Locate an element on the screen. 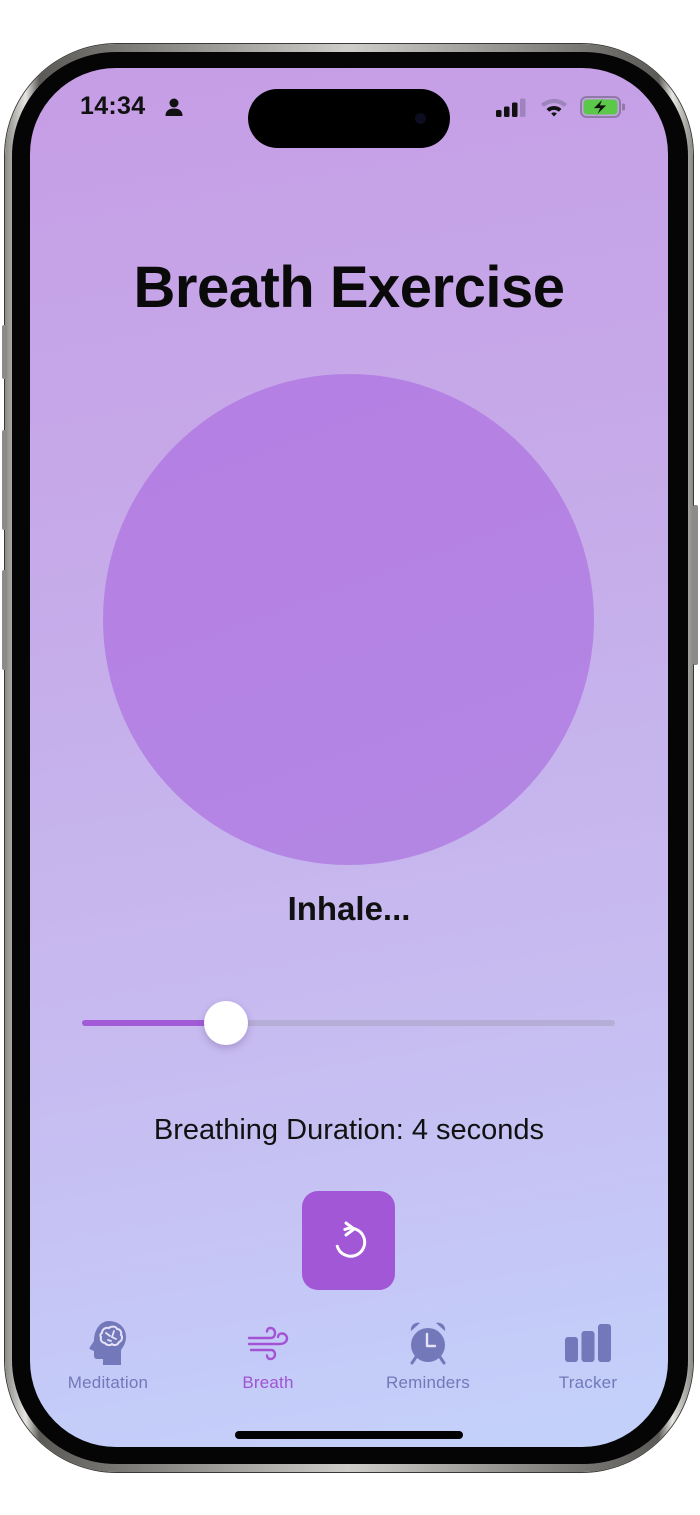 This screenshot has height=1515, width=700. bar-chart-icon is located at coordinates (588, 1343).